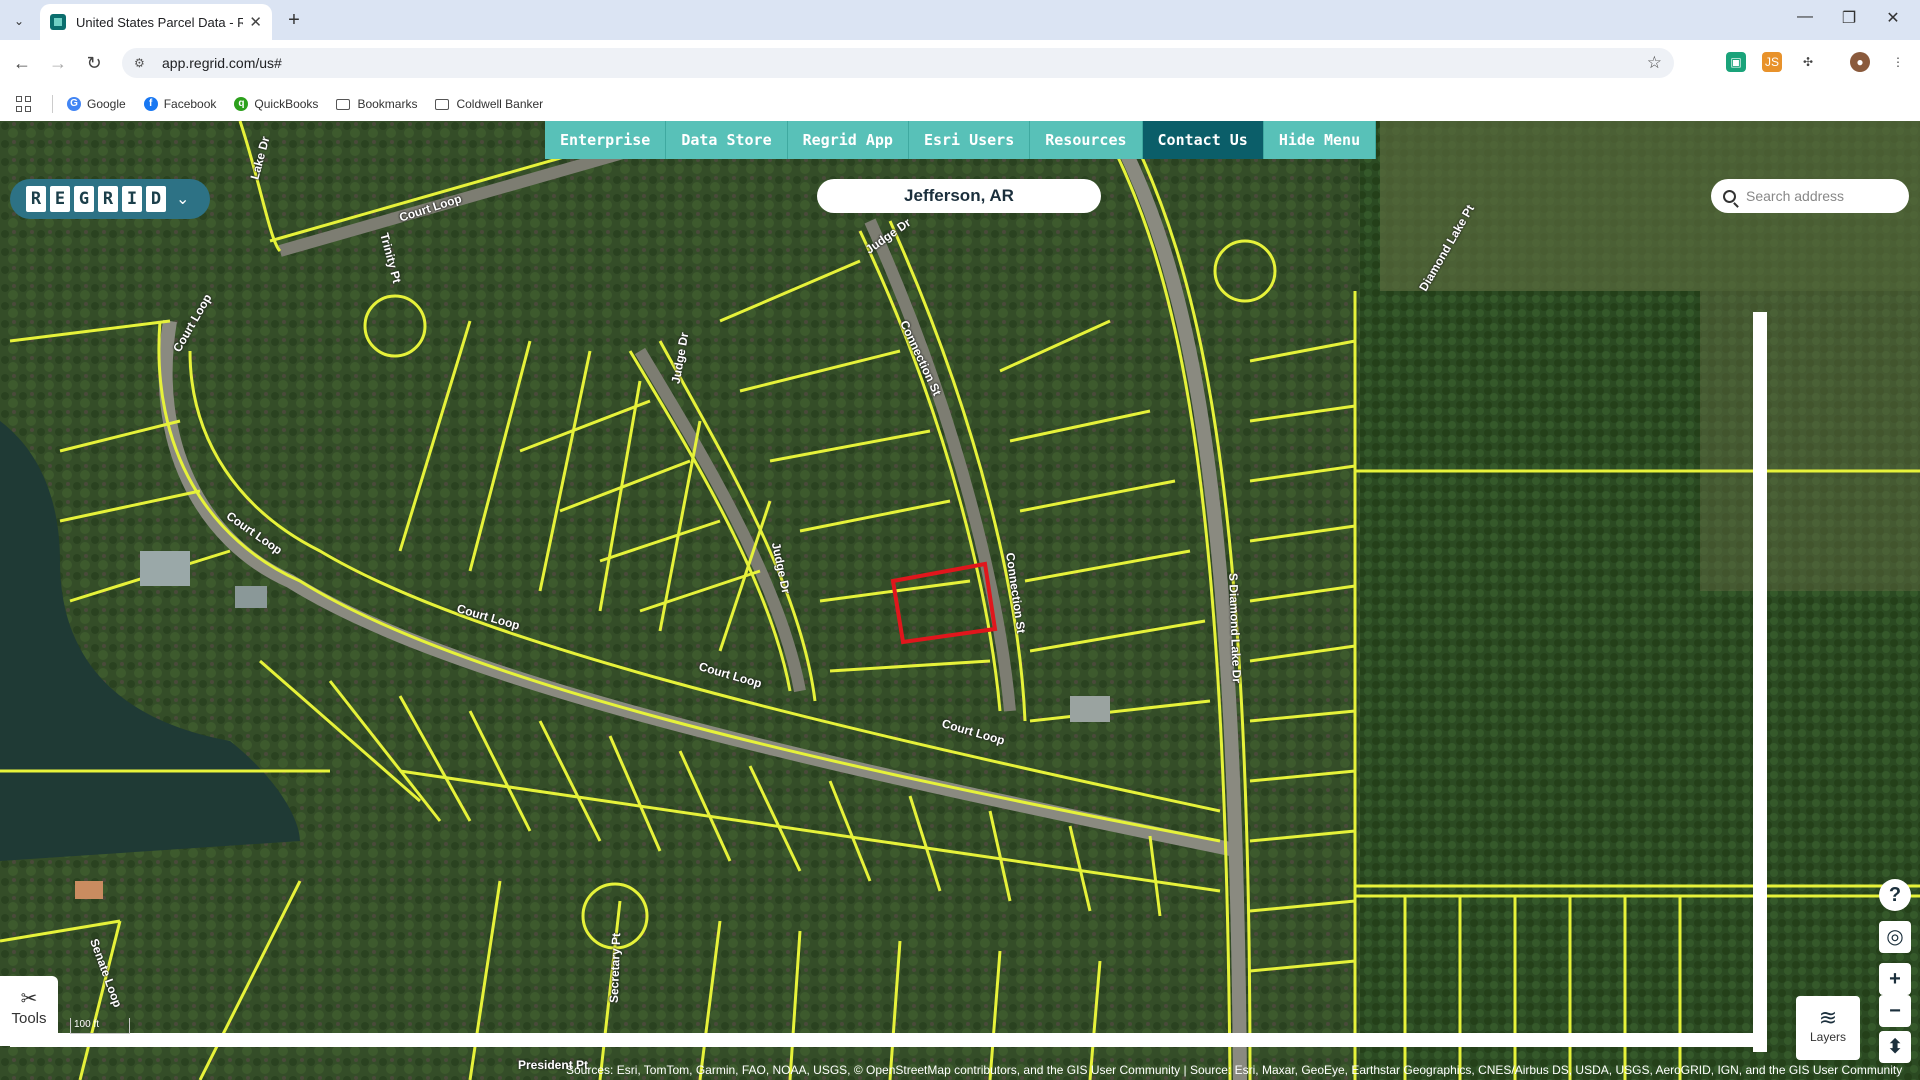  Describe the element at coordinates (241, 104) in the screenshot. I see `quickbooks-icon: q` at that location.